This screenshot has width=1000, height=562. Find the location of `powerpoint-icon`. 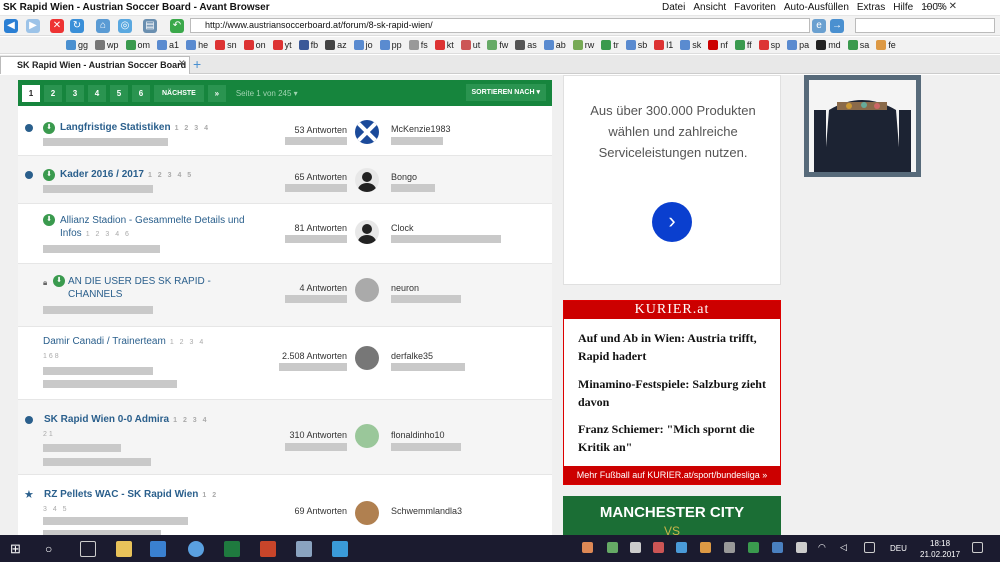

powerpoint-icon is located at coordinates (268, 549).